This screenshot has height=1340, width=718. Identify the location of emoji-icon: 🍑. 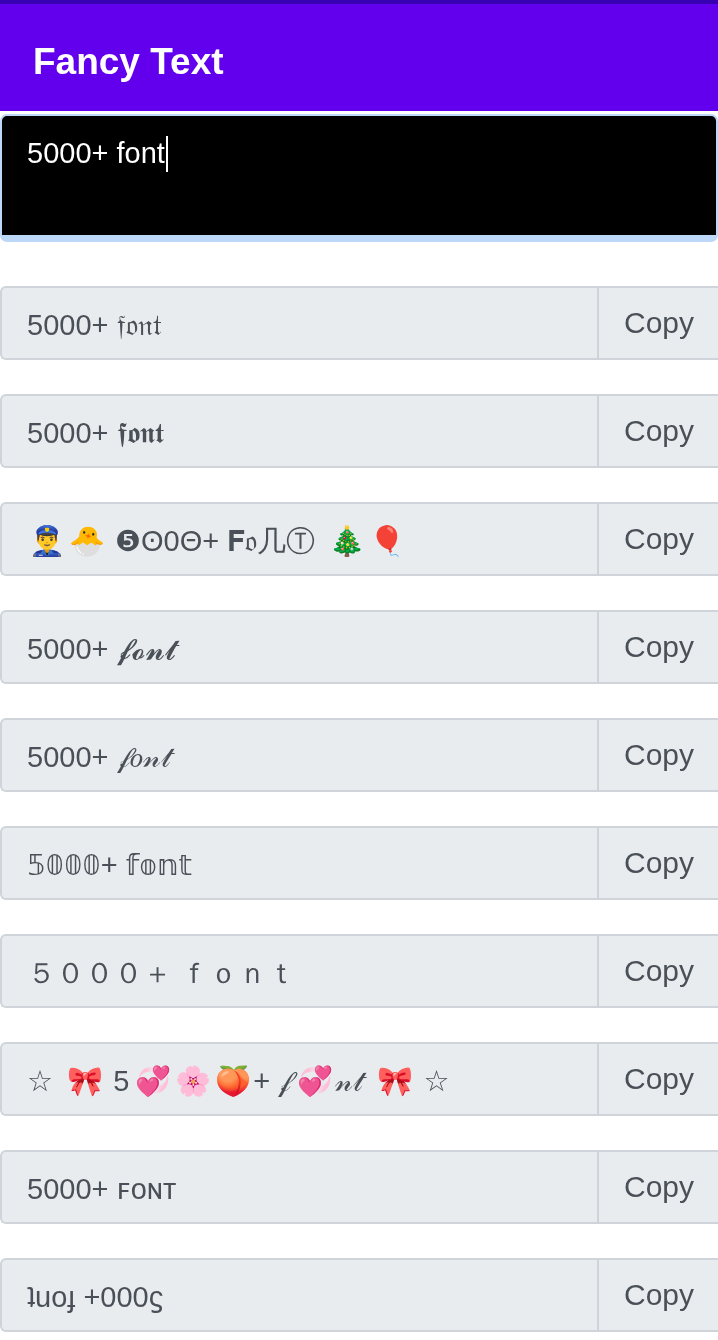
(233, 1081).